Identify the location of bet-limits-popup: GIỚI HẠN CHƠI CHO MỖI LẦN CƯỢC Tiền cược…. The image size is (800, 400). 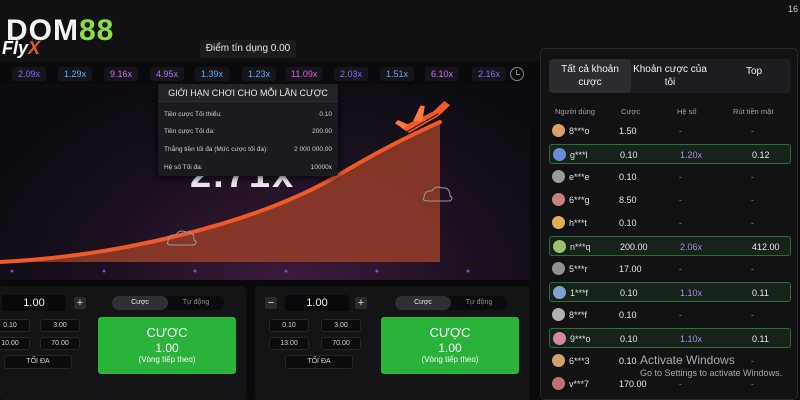
(248, 130).